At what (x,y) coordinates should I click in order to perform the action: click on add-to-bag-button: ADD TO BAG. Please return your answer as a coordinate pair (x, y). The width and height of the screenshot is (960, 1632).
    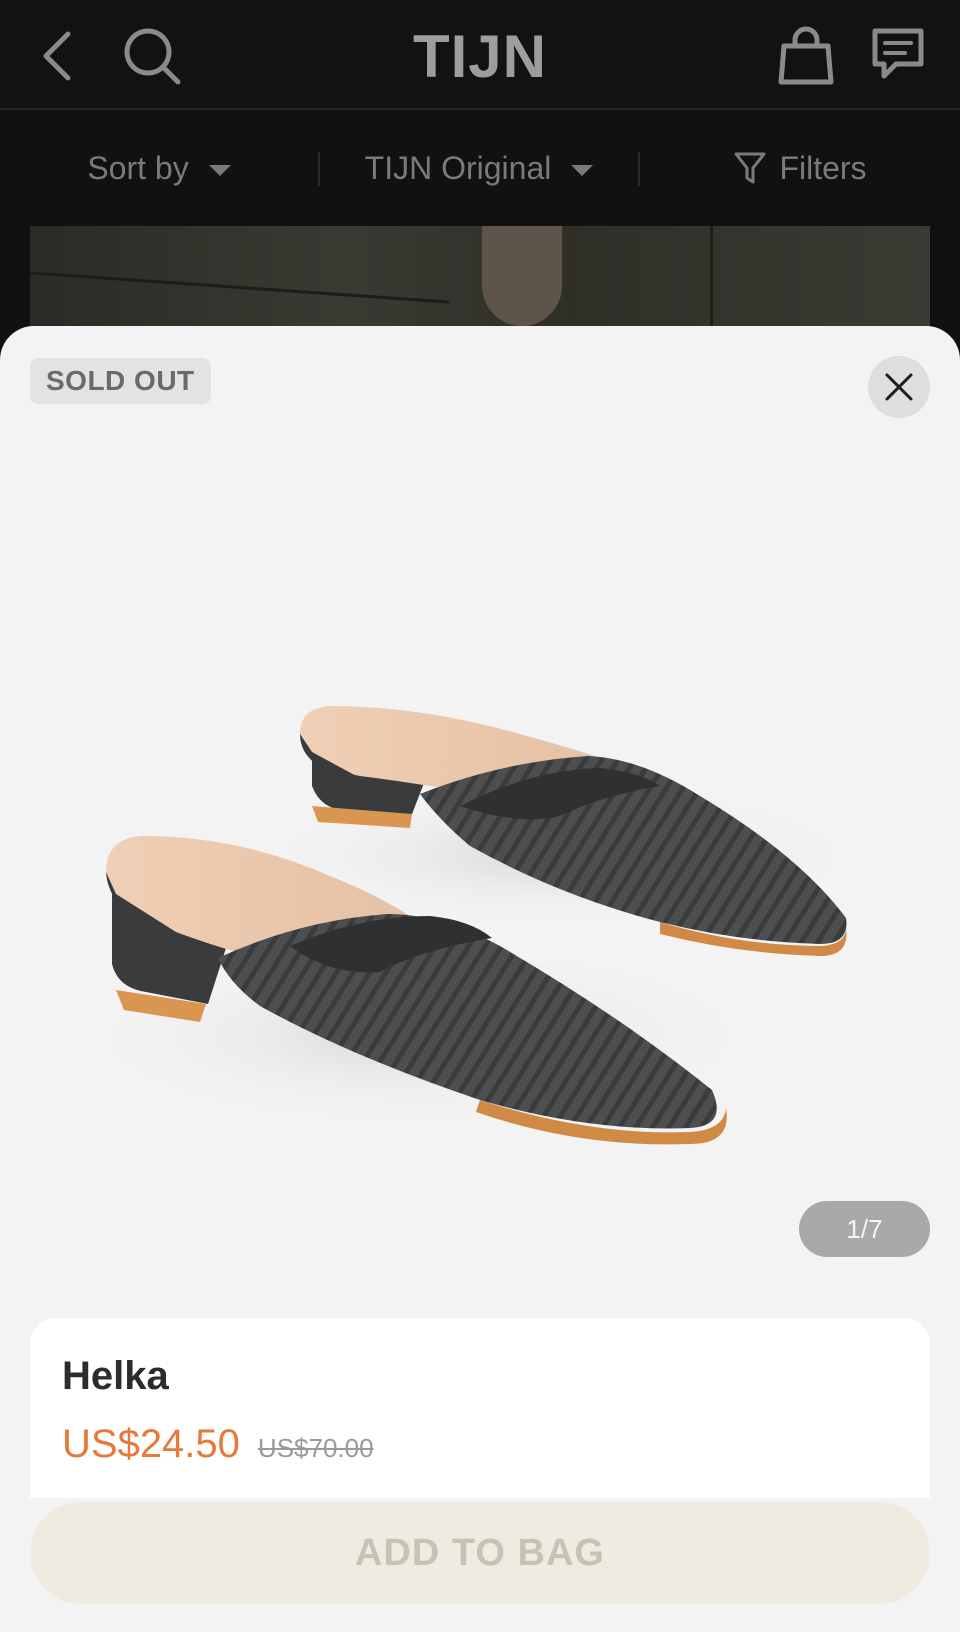
    Looking at the image, I should click on (480, 1553).